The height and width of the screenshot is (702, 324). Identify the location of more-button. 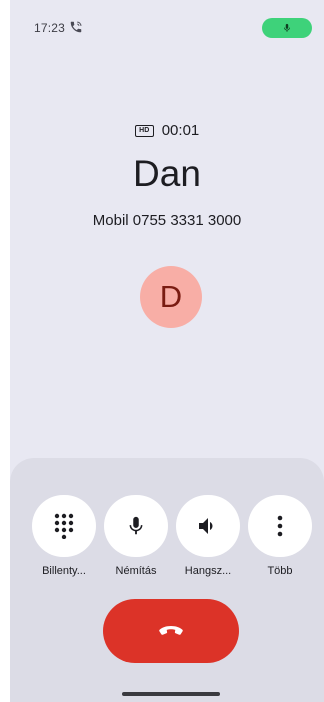
(280, 526).